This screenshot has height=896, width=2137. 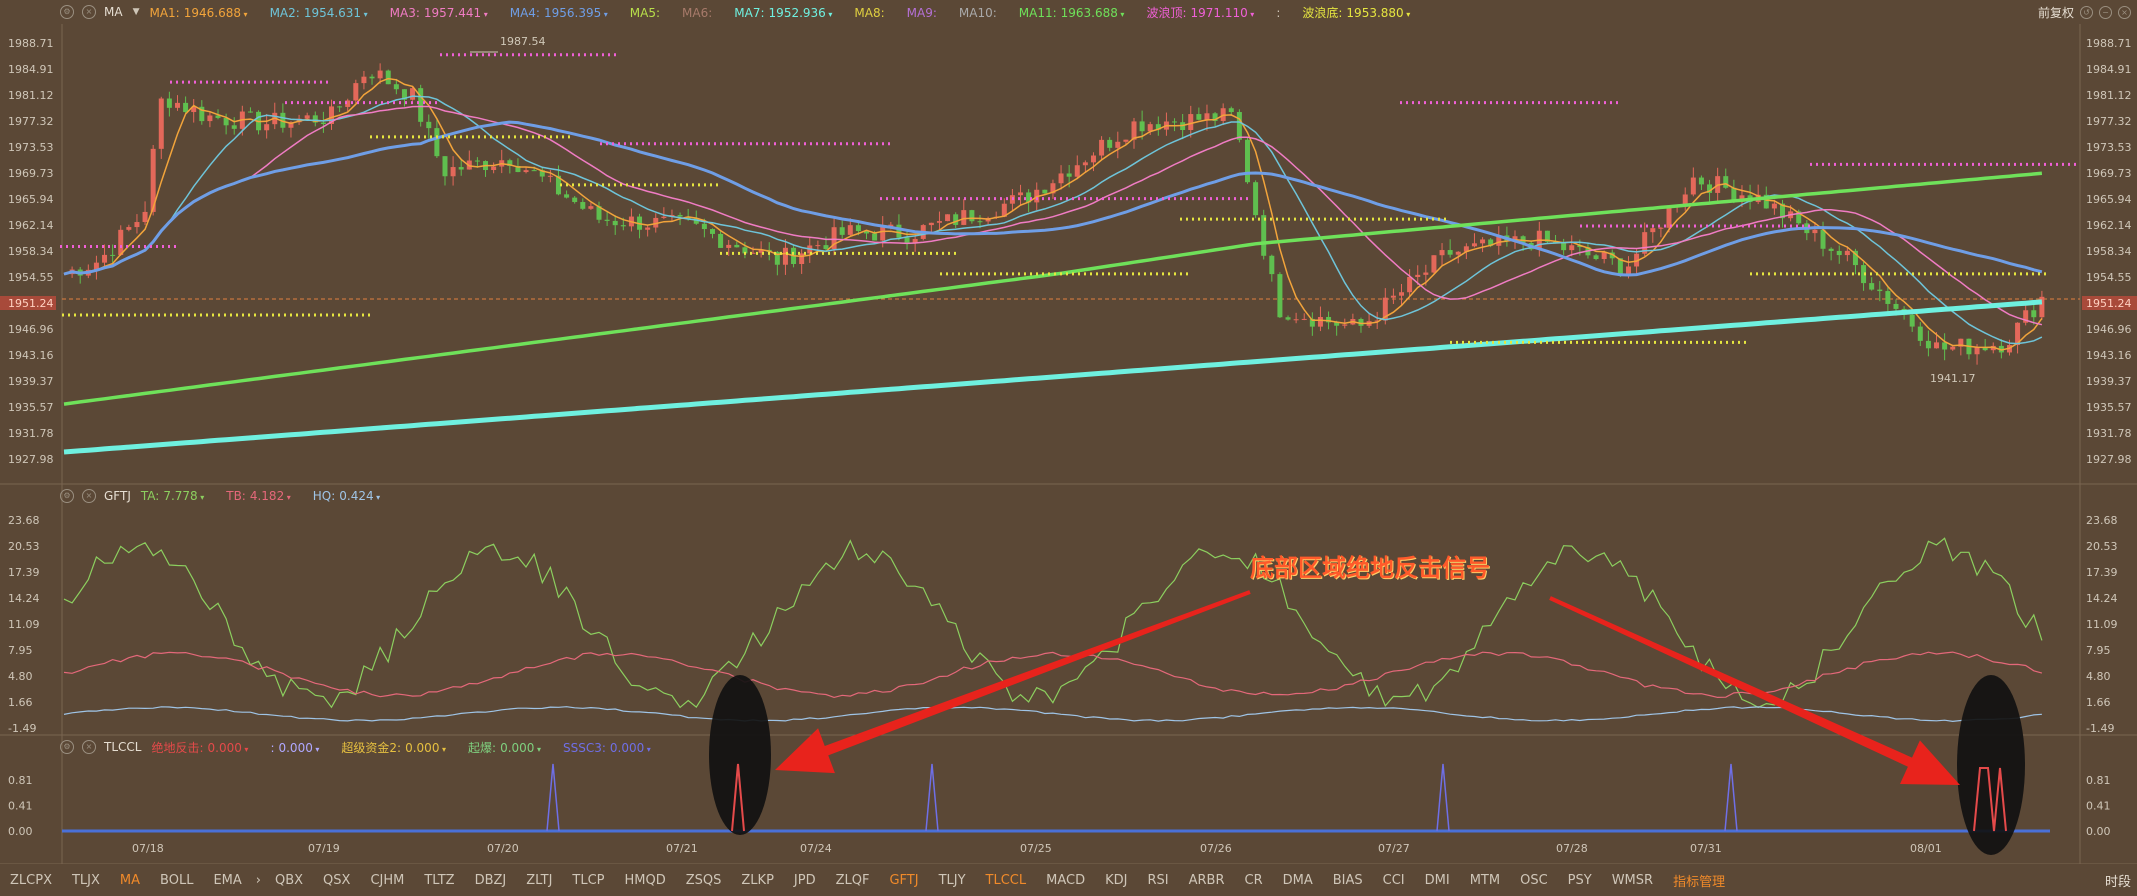 I want to click on time-period-button: 时段, so click(x=2118, y=880).